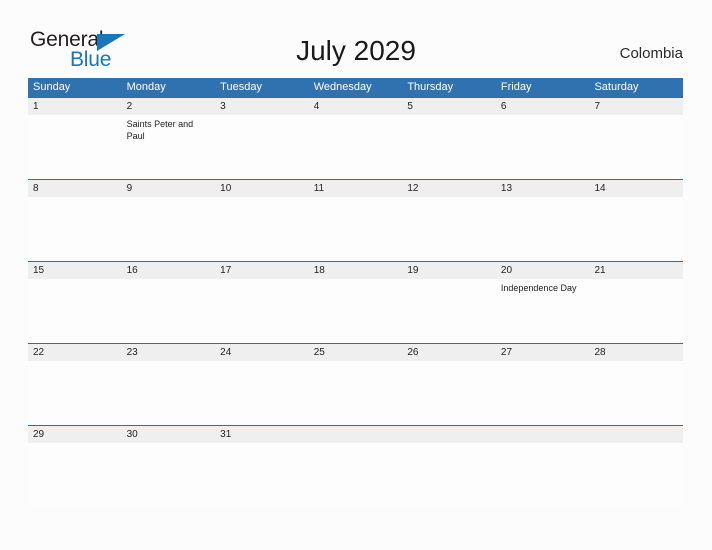  What do you see at coordinates (543, 352) in the screenshot?
I see `date-number: 27` at bounding box center [543, 352].